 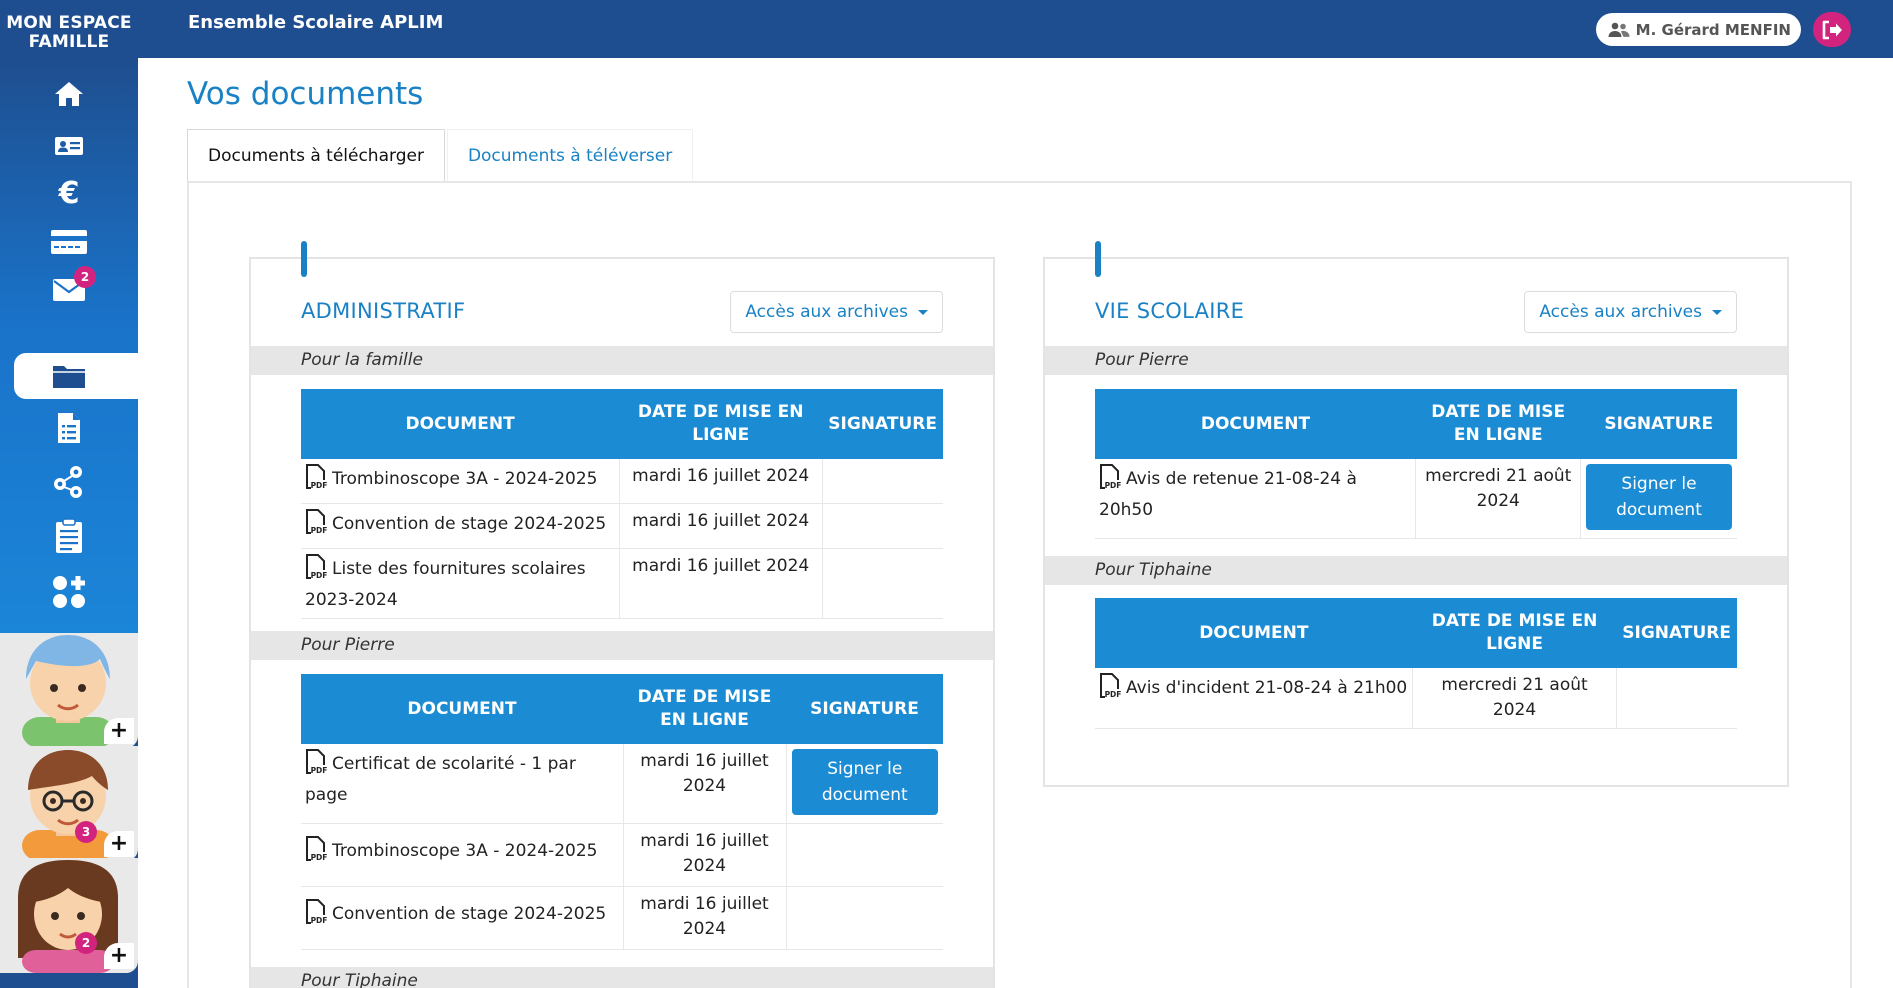 I want to click on doc-link: Certificat de scolarité - 1 par page, so click(x=440, y=779).